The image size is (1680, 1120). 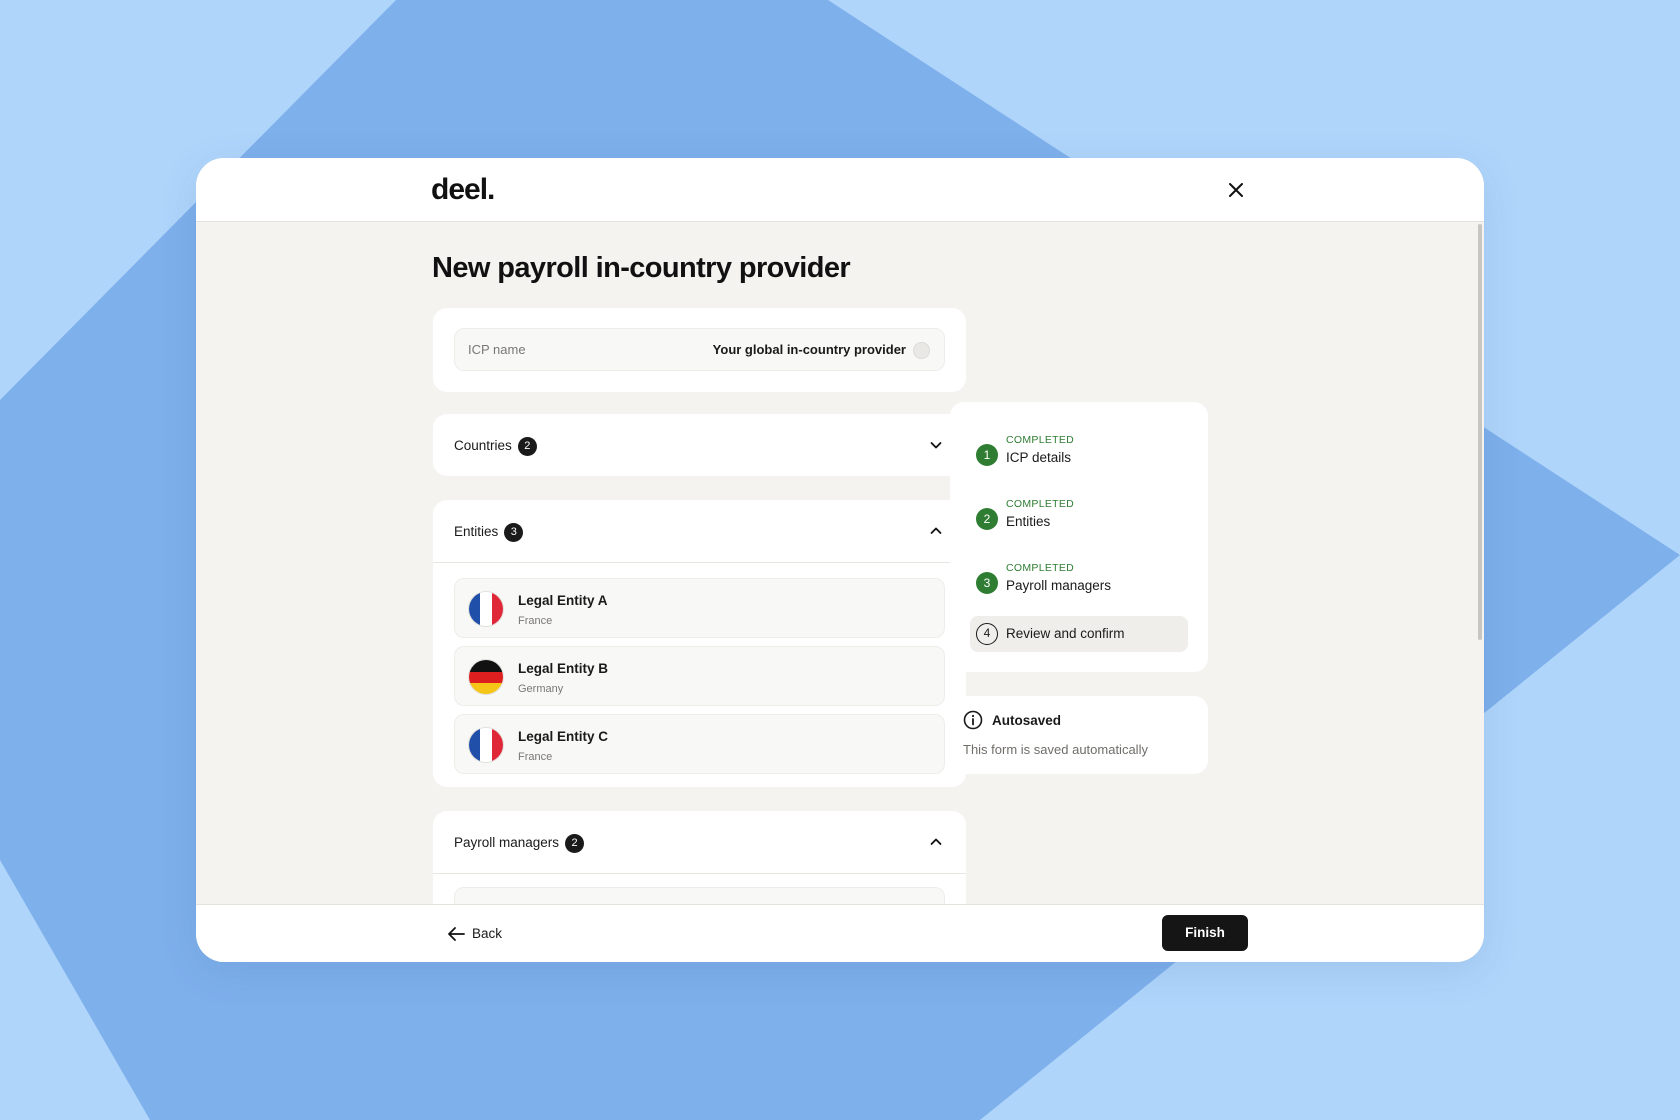 What do you see at coordinates (527, 446) in the screenshot?
I see `countries-count-badge: 2` at bounding box center [527, 446].